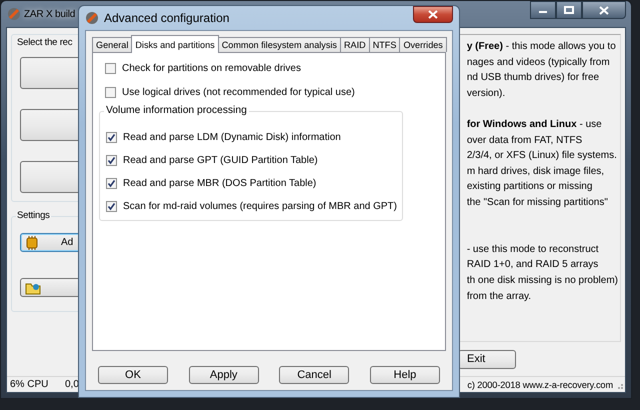 The width and height of the screenshot is (640, 410). What do you see at coordinates (223, 375) in the screenshot?
I see `dialog-button: Apply` at bounding box center [223, 375].